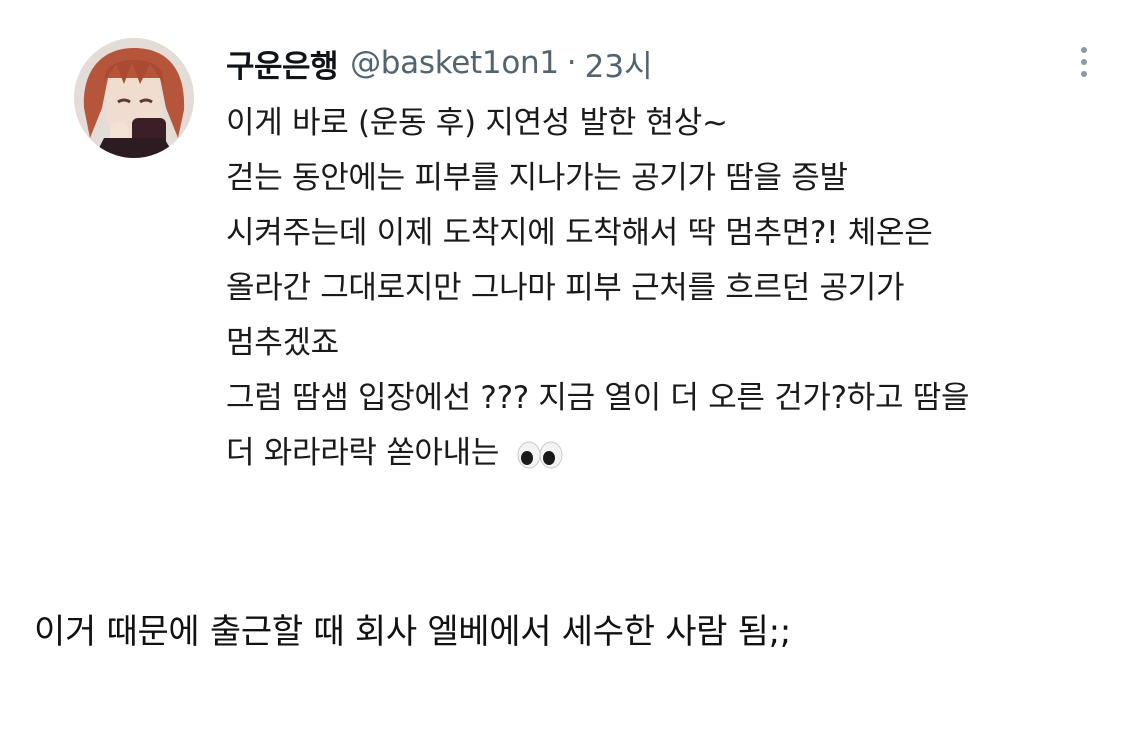  Describe the element at coordinates (598, 398) in the screenshot. I see `tweet-line: 그럼 땀샘 입장에선 ??? 지금 열이 더 오른 건가?하고 땀을` at that location.